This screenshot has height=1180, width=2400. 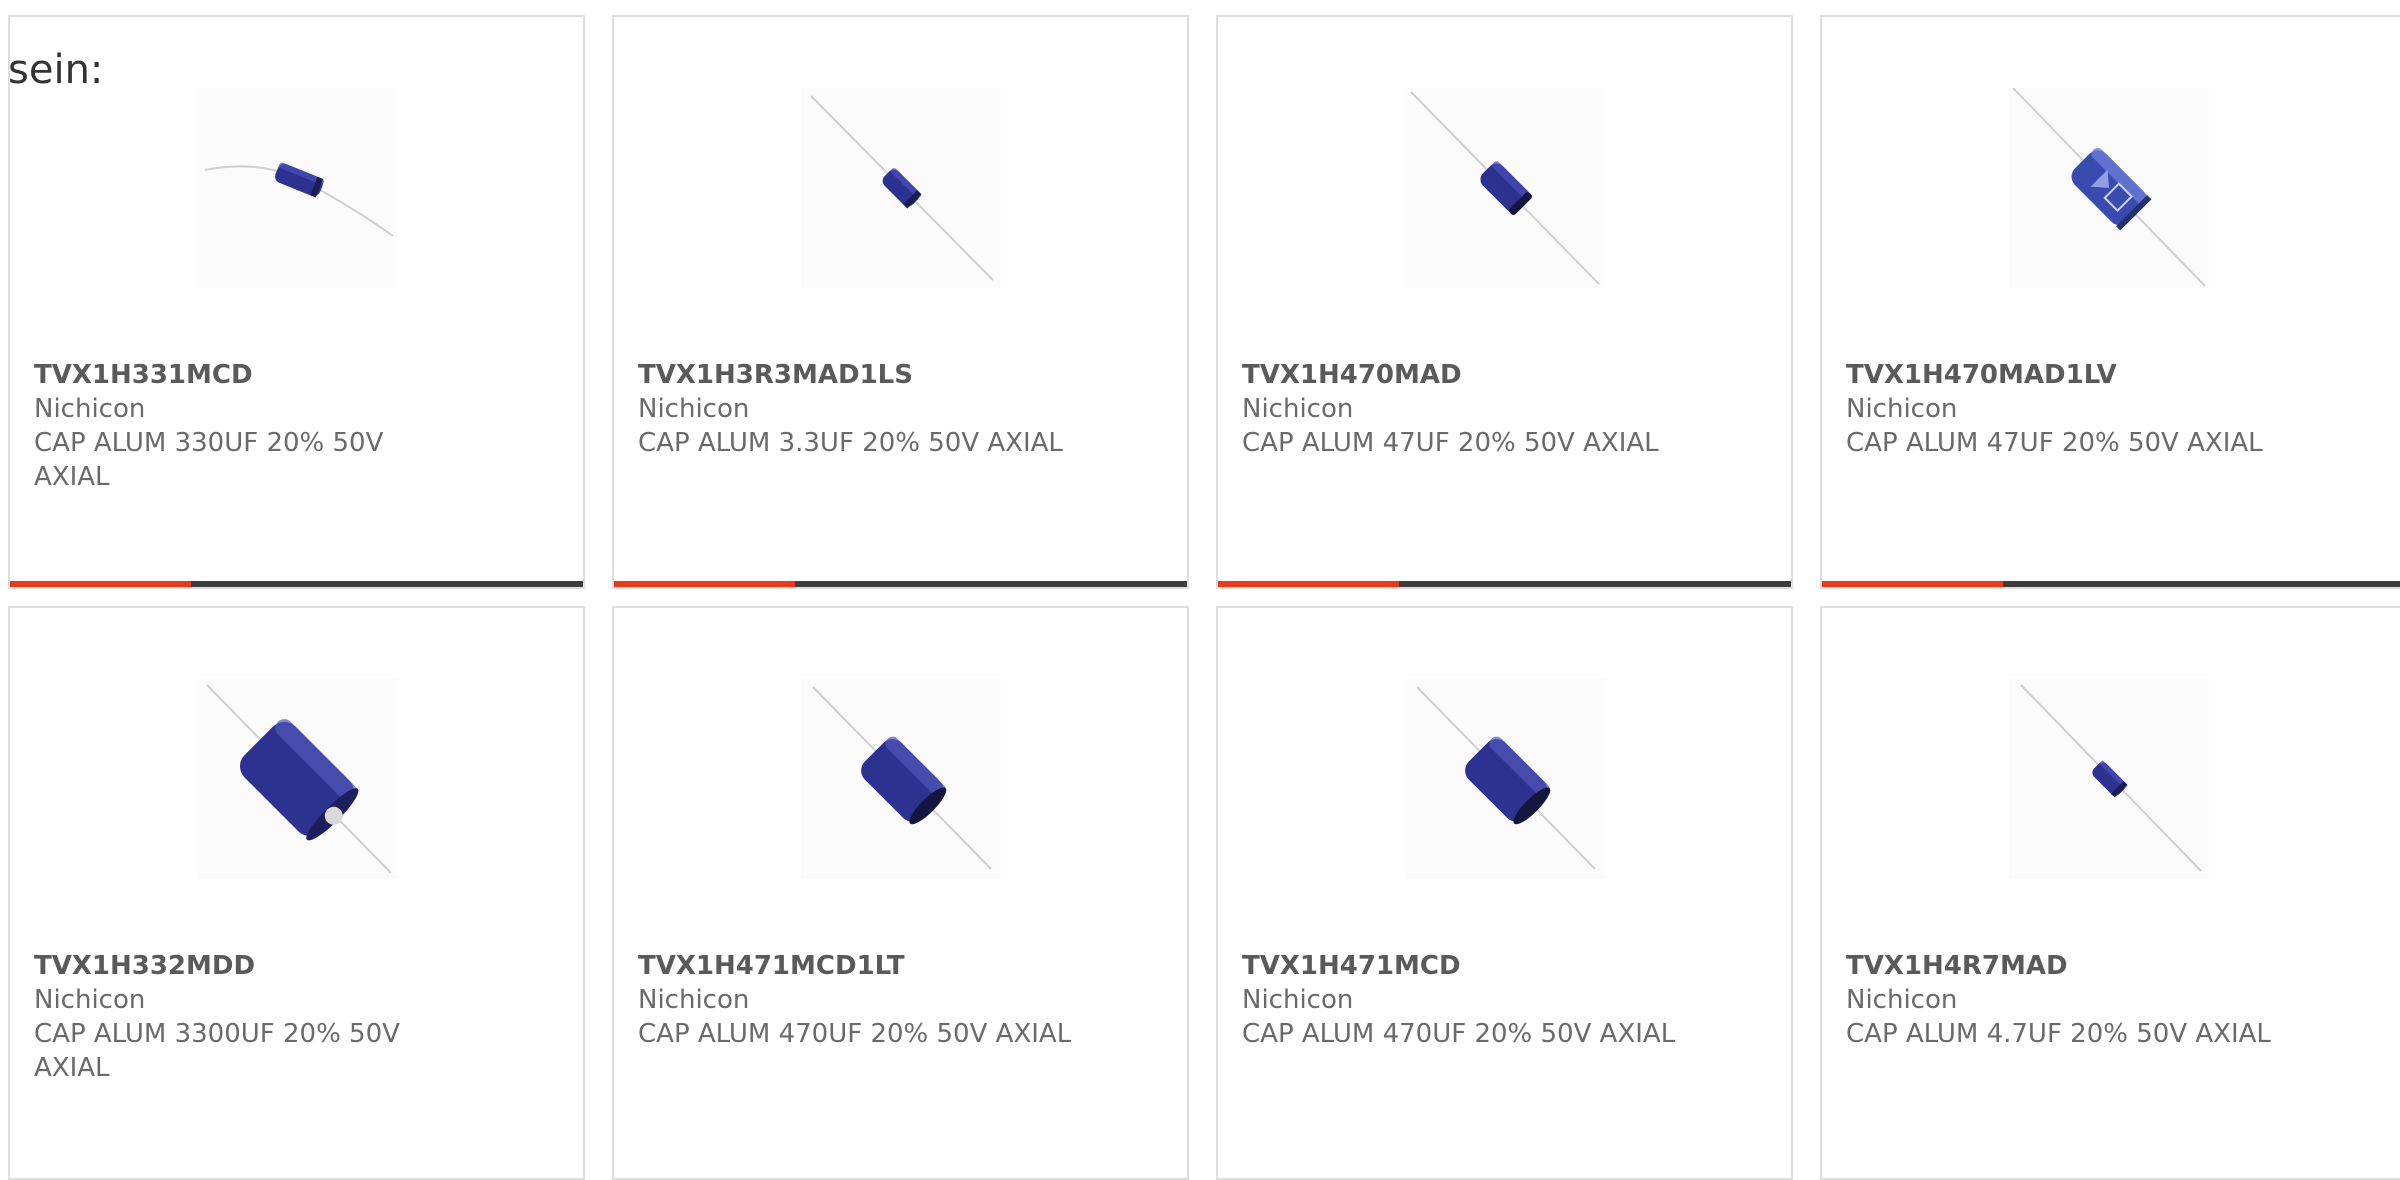 What do you see at coordinates (850, 443) in the screenshot?
I see `product-description: CAP ALUM 3.3UF 20% 50V AXIAL` at bounding box center [850, 443].